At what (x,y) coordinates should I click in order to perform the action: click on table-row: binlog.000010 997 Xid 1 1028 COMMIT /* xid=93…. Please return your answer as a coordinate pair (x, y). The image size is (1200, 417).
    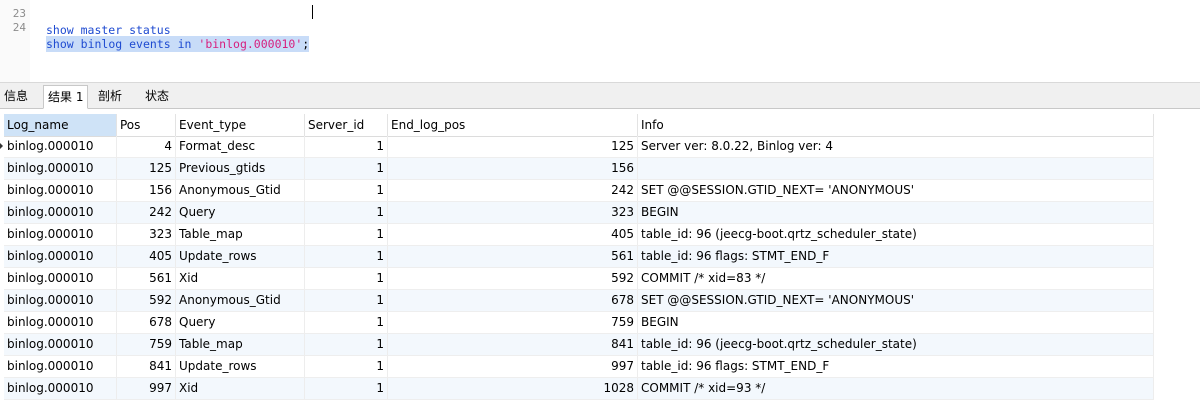
    Looking at the image, I should click on (579, 389).